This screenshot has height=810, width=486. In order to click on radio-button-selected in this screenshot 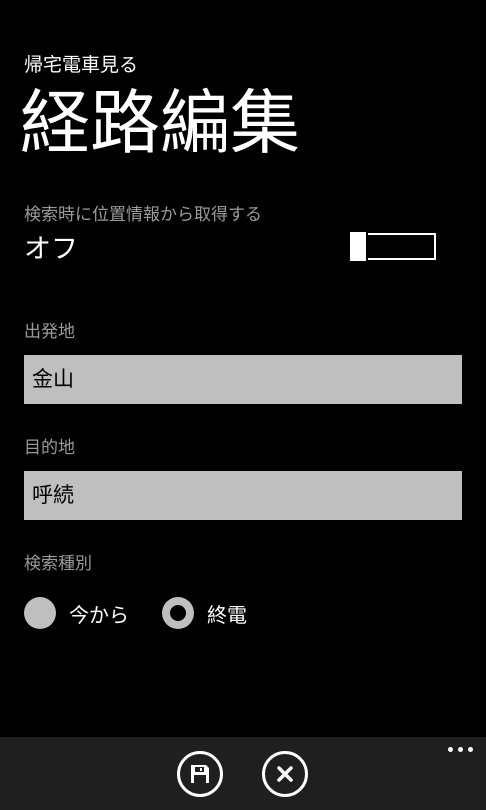, I will do `click(178, 613)`.